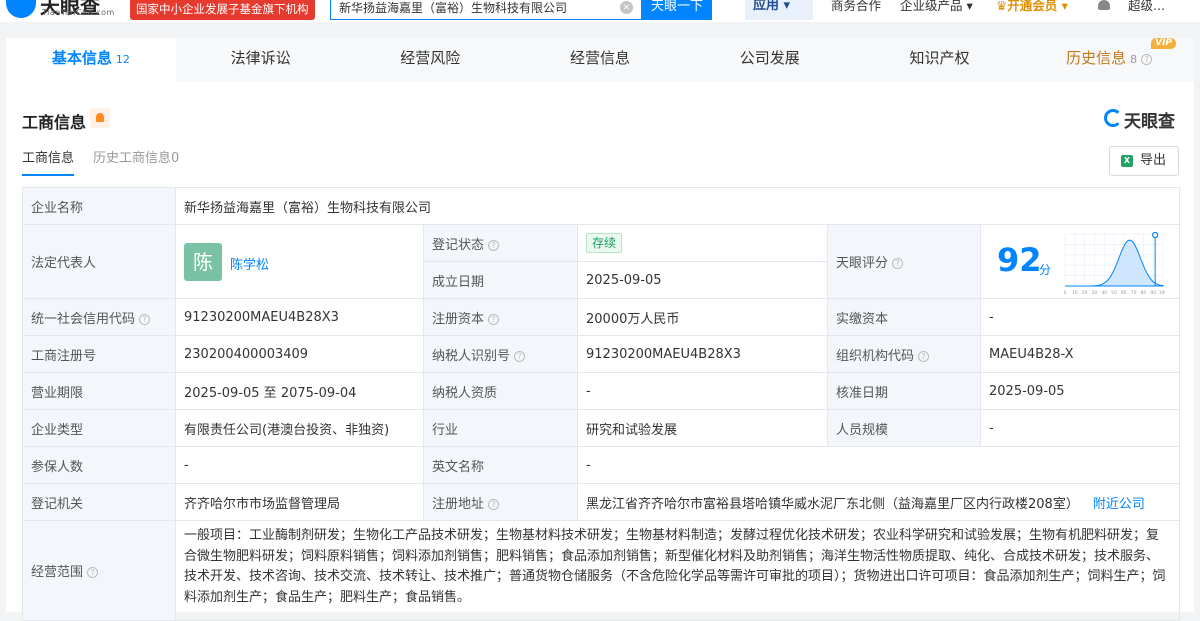 This screenshot has width=1200, height=621. Describe the element at coordinates (1153, 293) in the screenshot. I see `tick-label: 90` at that location.